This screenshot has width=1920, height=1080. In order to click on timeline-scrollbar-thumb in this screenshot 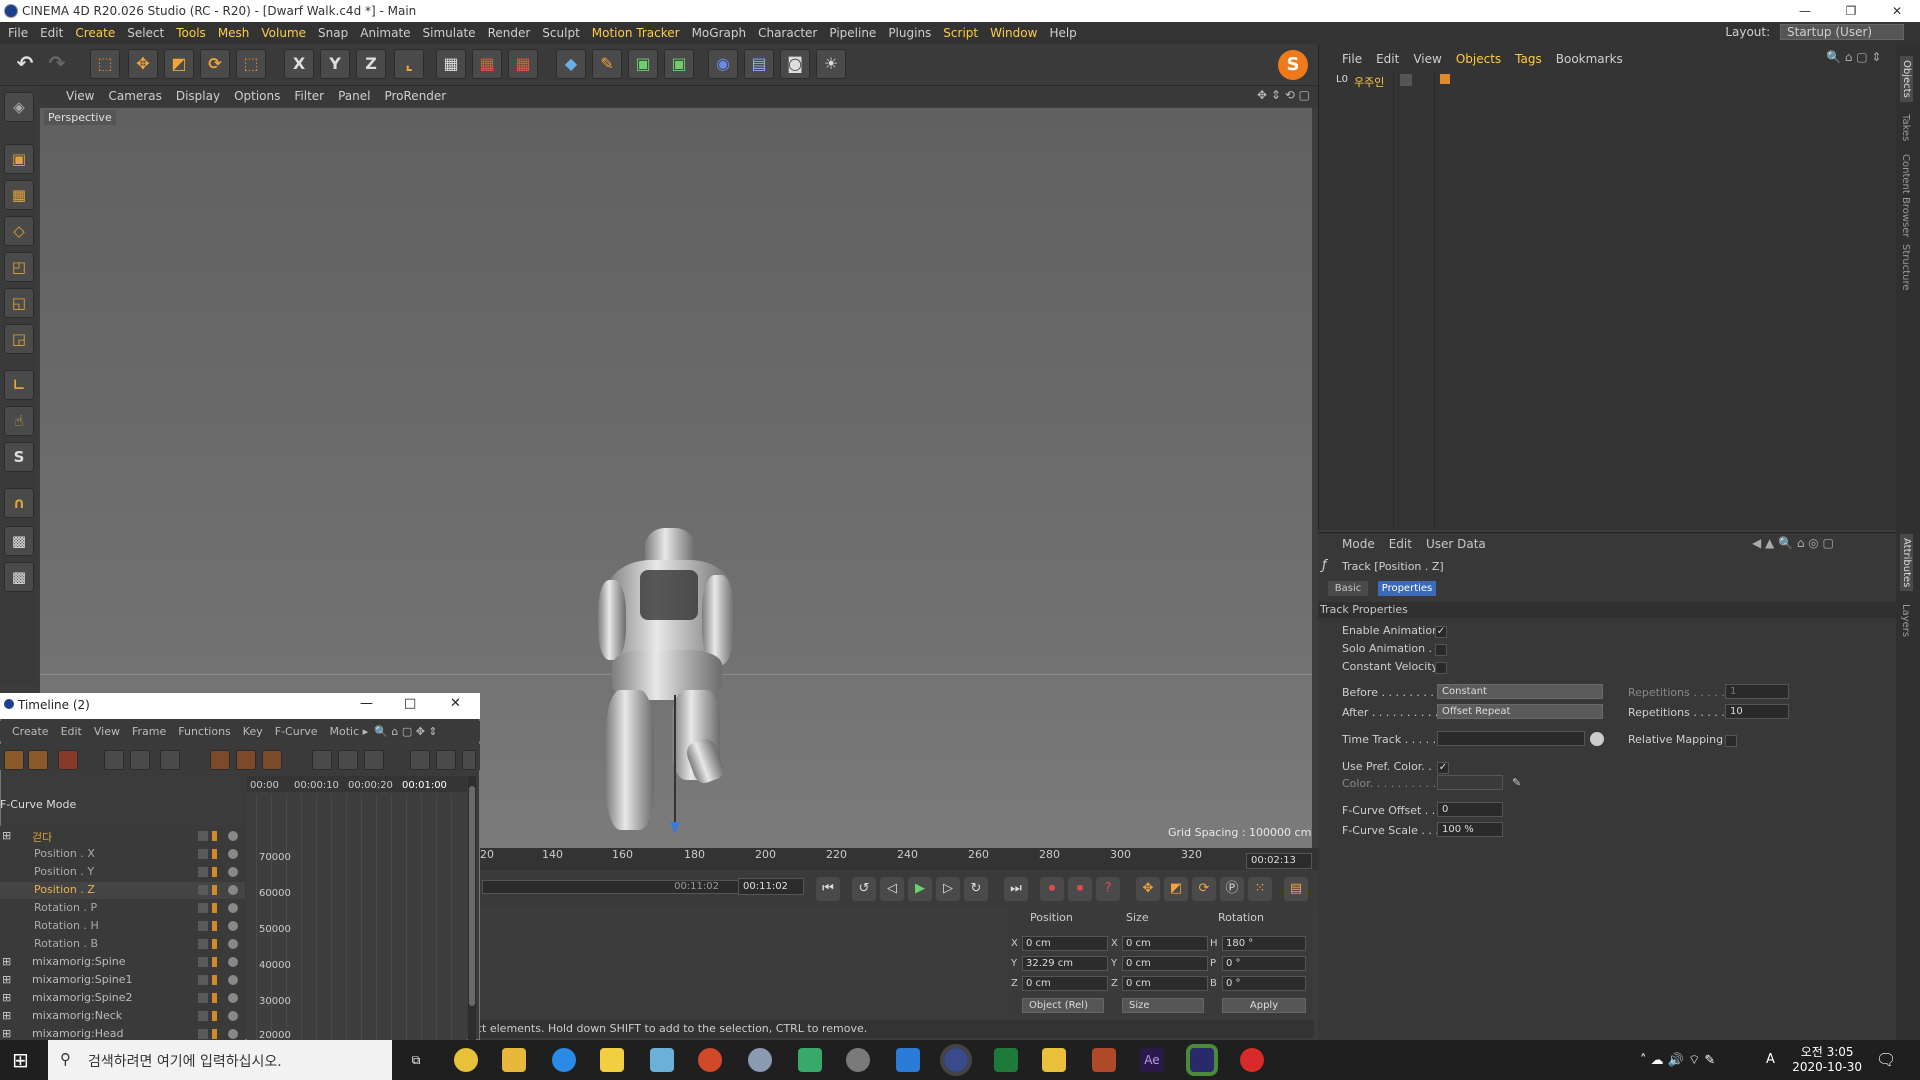, I will do `click(472, 896)`.